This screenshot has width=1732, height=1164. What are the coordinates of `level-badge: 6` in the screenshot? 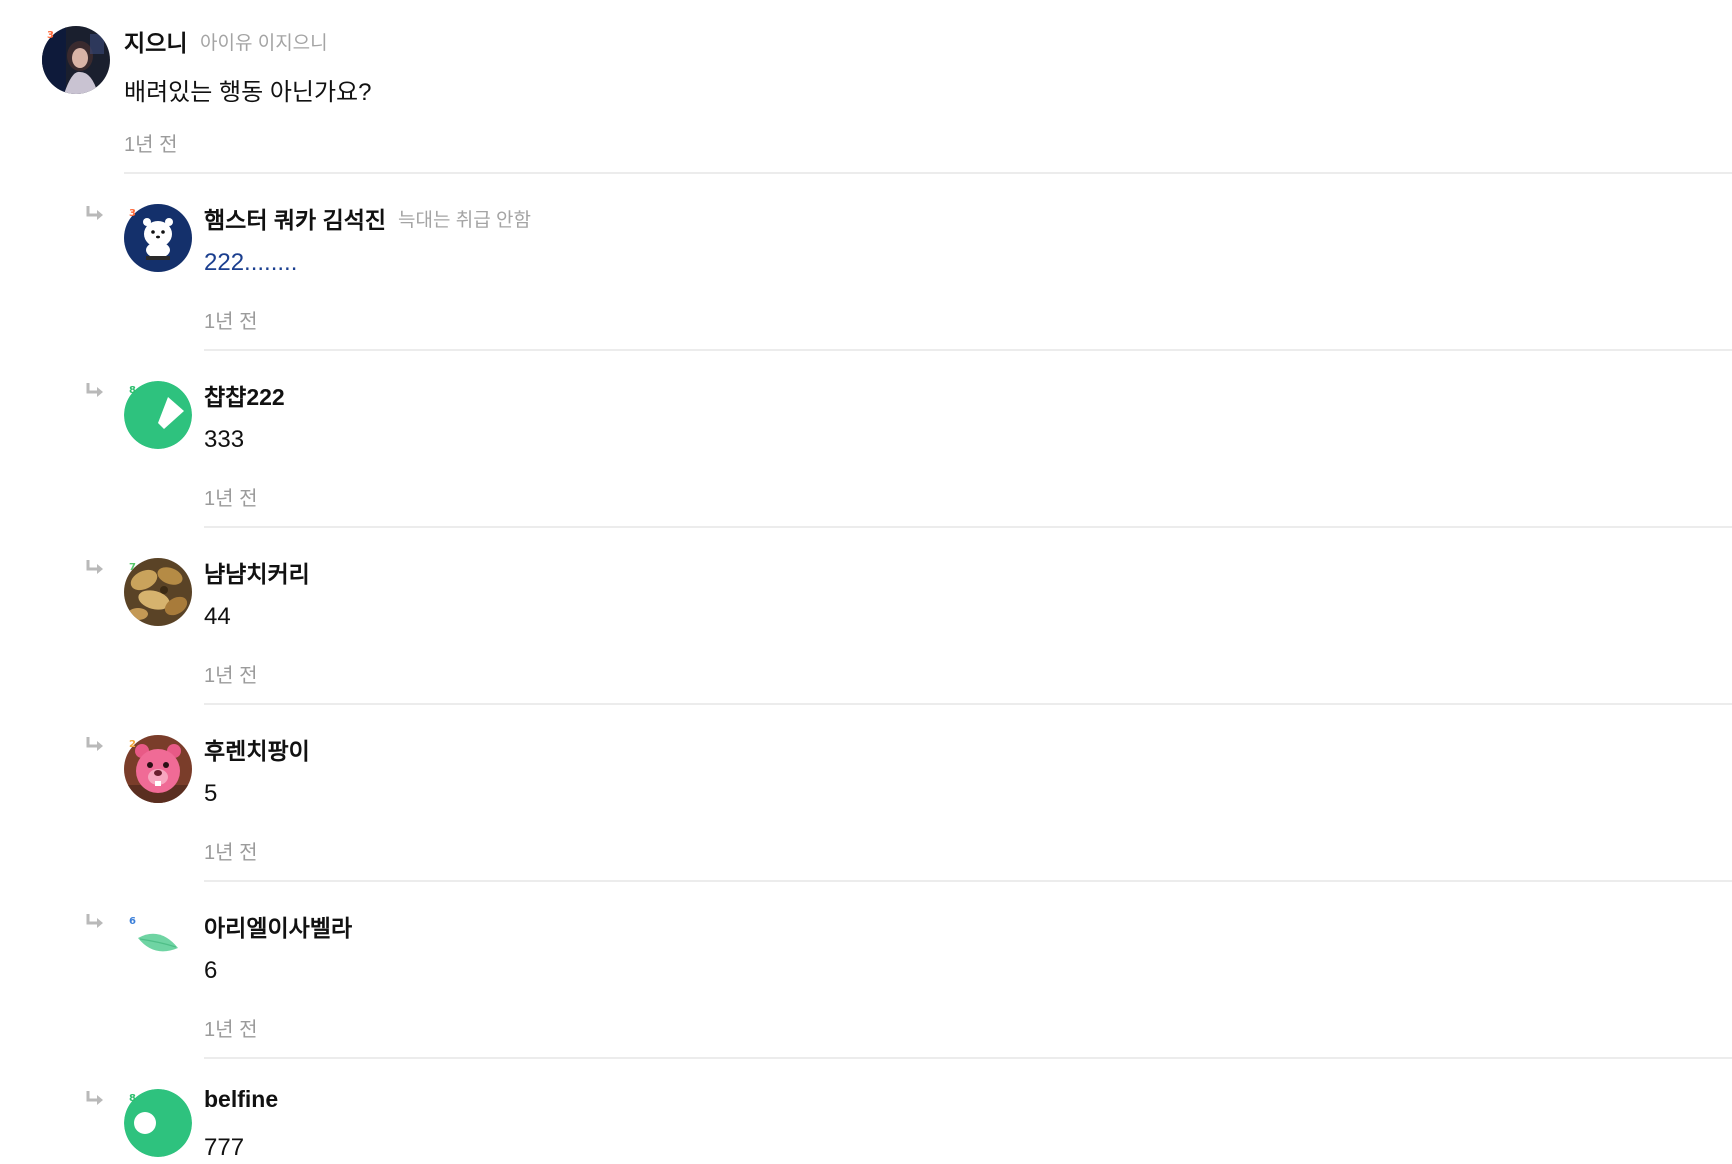 It's located at (132, 921).